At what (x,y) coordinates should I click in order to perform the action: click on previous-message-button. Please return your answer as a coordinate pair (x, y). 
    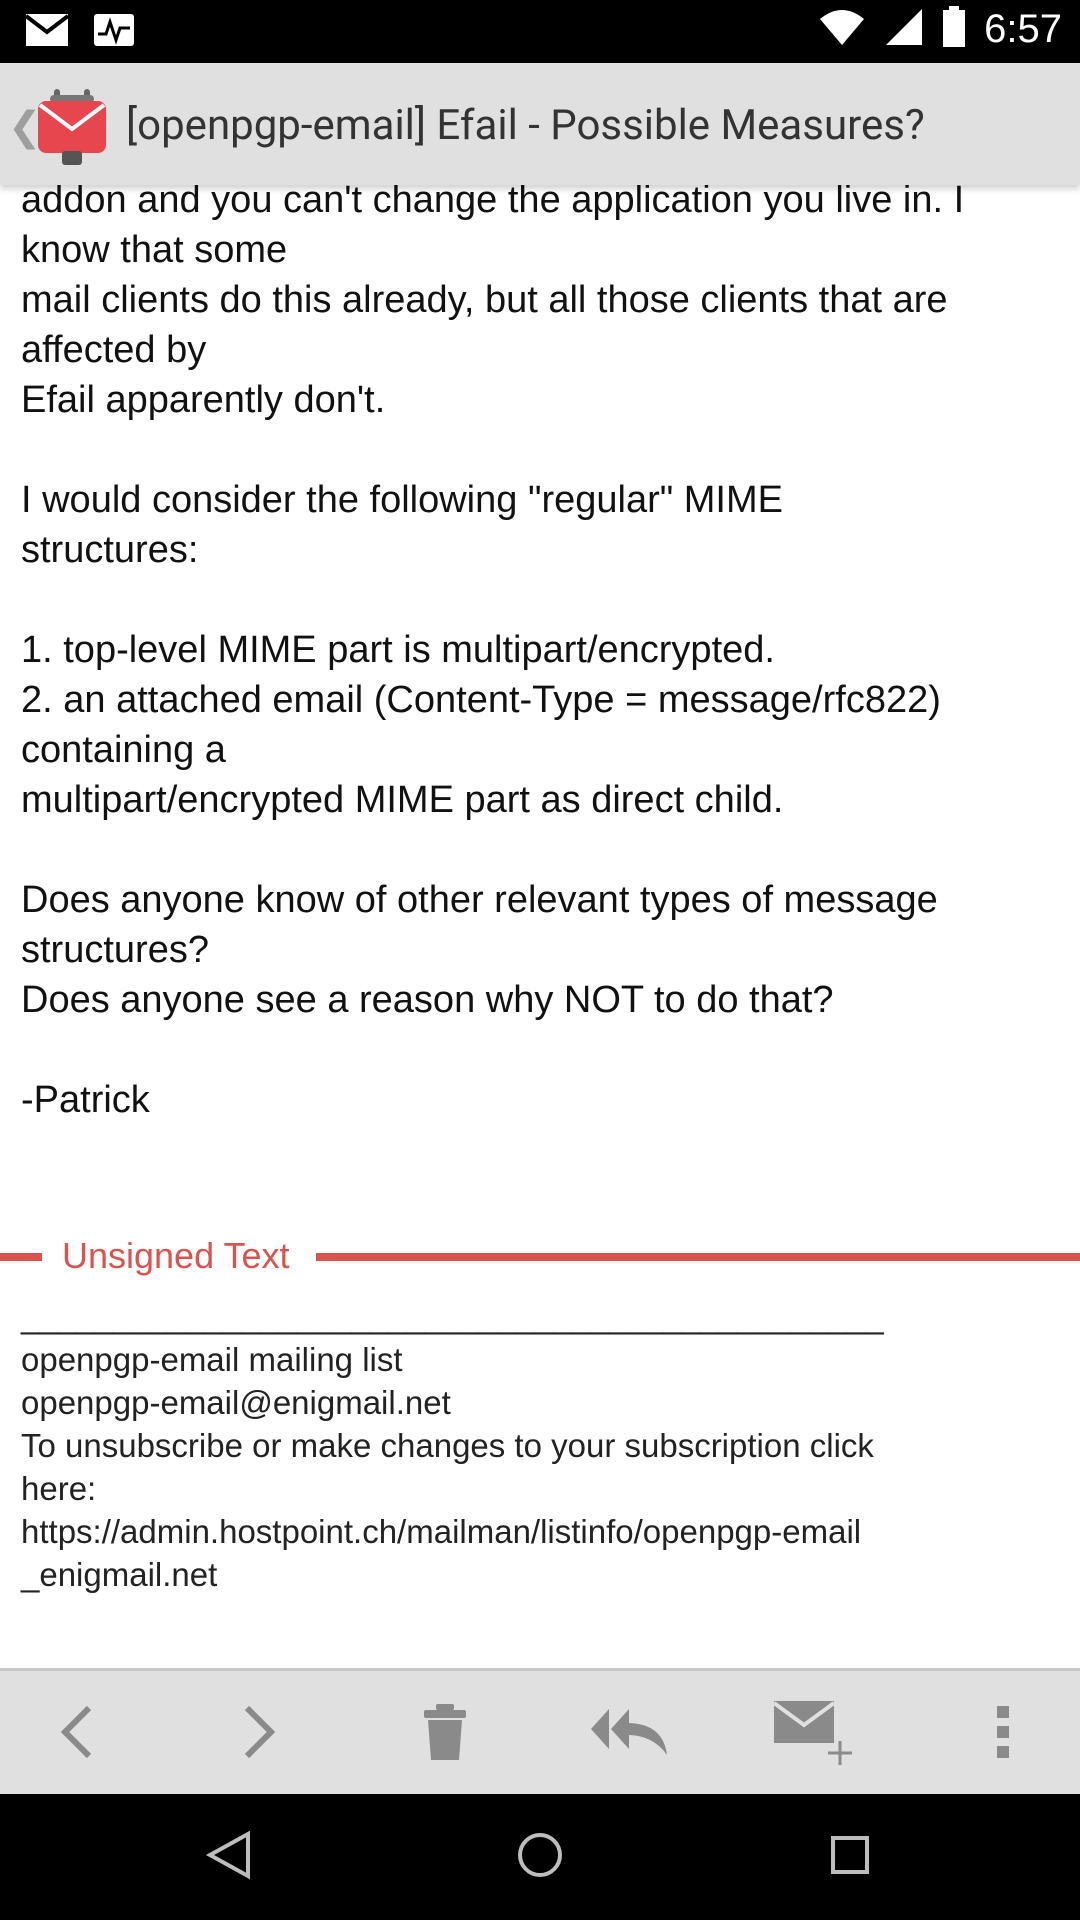
    Looking at the image, I should click on (77, 1734).